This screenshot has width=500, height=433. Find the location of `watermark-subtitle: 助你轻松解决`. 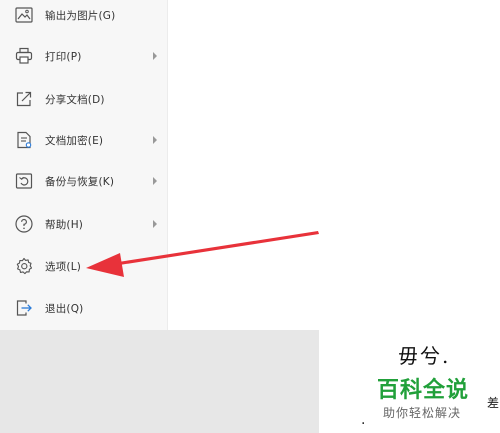

watermark-subtitle: 助你轻松解决 is located at coordinates (422, 413).